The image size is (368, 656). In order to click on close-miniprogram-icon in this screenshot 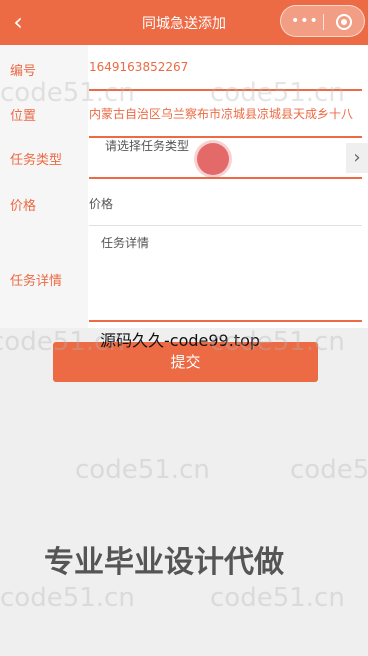, I will do `click(344, 22)`.